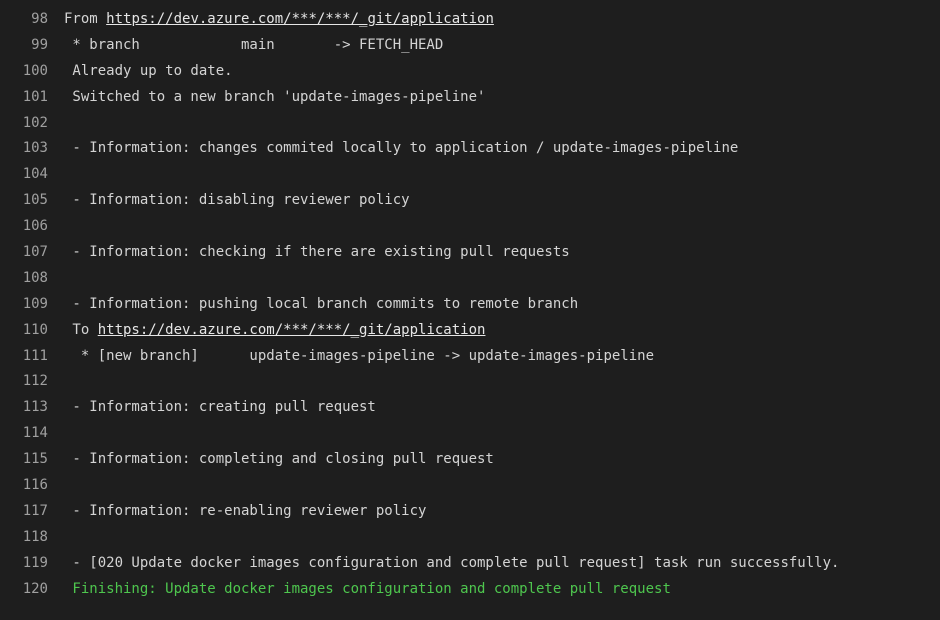  What do you see at coordinates (470, 382) in the screenshot?
I see `log-line: 112` at bounding box center [470, 382].